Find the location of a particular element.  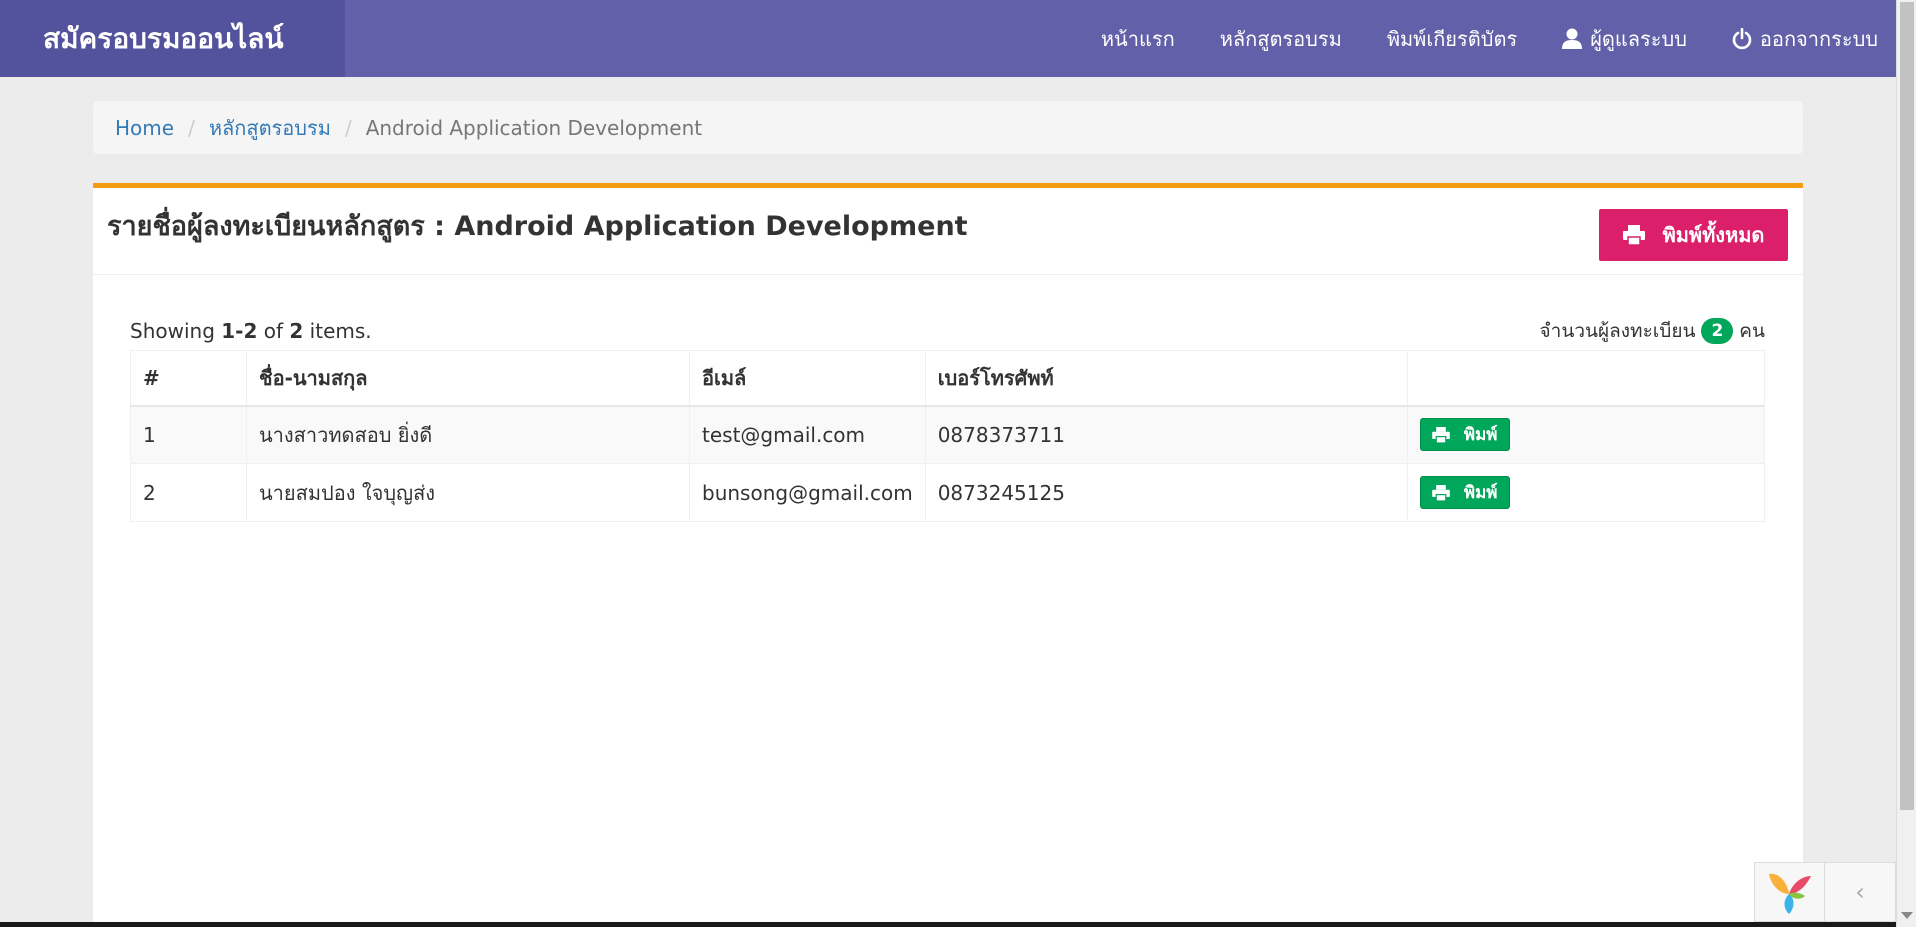

print-all-button: พิมพ์ทั้งหมด is located at coordinates (1693, 235).